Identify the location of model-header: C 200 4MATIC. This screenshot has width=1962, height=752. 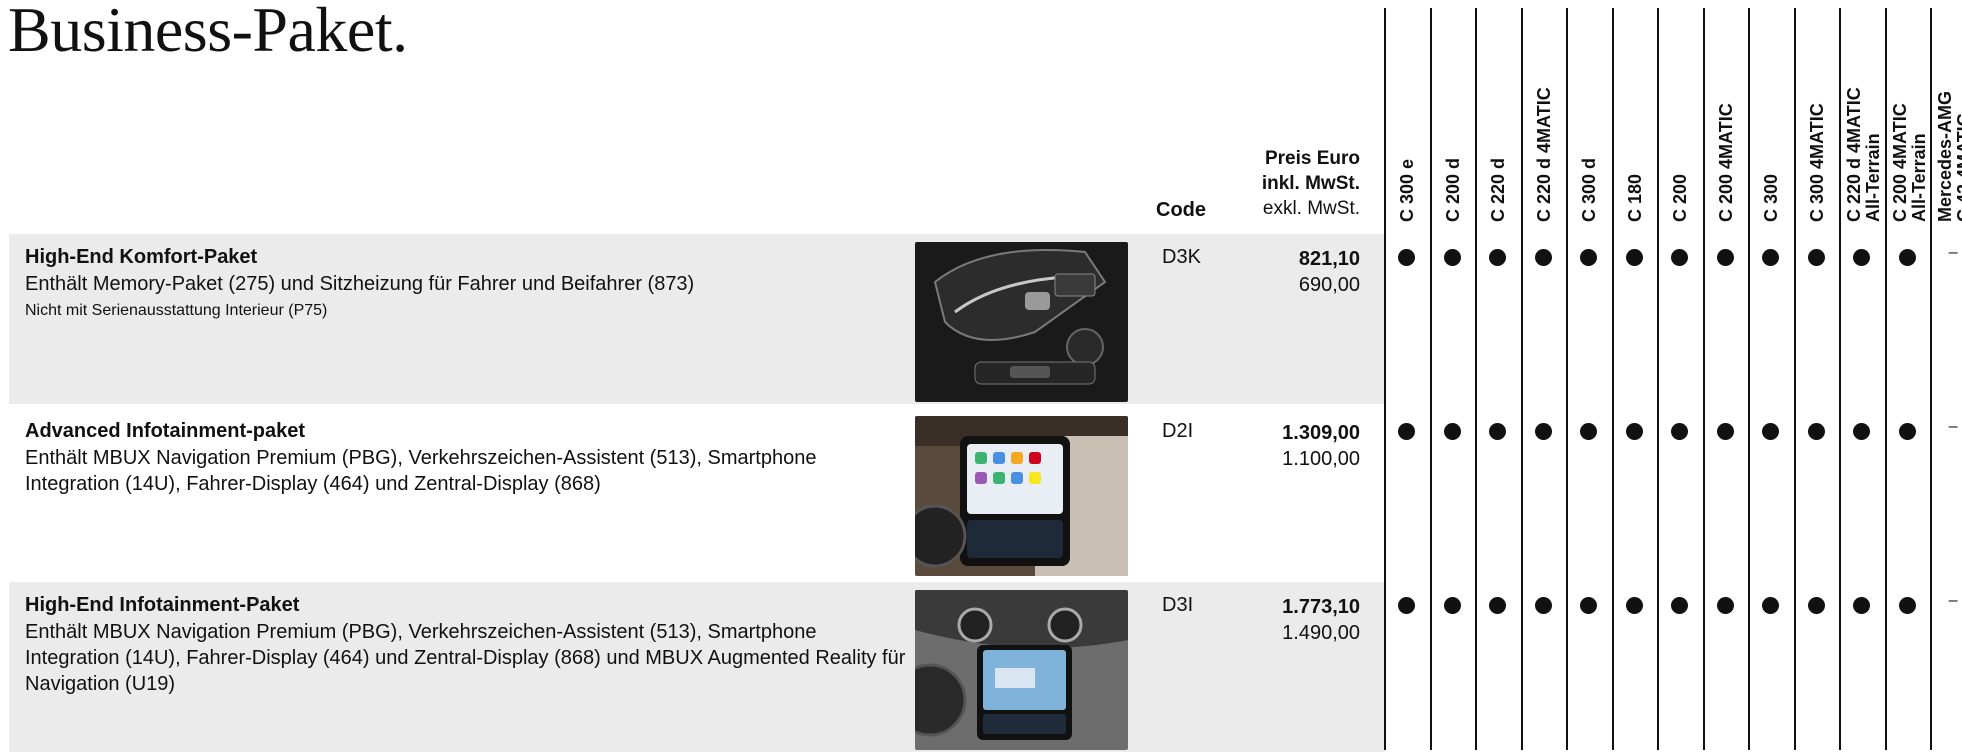
(1725, 162).